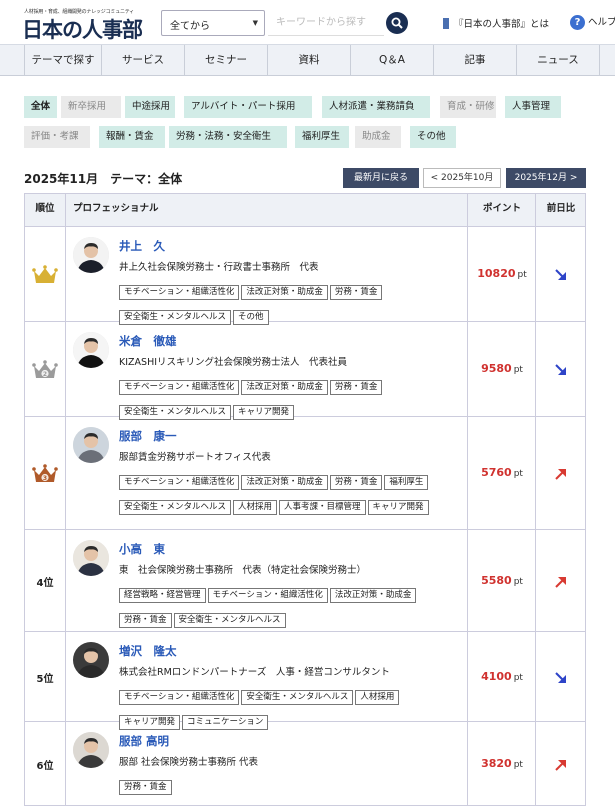 The width and height of the screenshot is (615, 806). What do you see at coordinates (219, 267) in the screenshot?
I see `professional-org: 井上久社会保険労務士・行政書士事務所 代表` at bounding box center [219, 267].